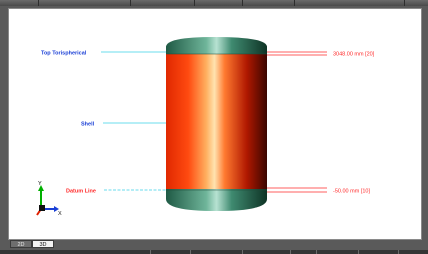 This screenshot has height=254, width=428. I want to click on tab-3d-view: 3D View, so click(43, 247).